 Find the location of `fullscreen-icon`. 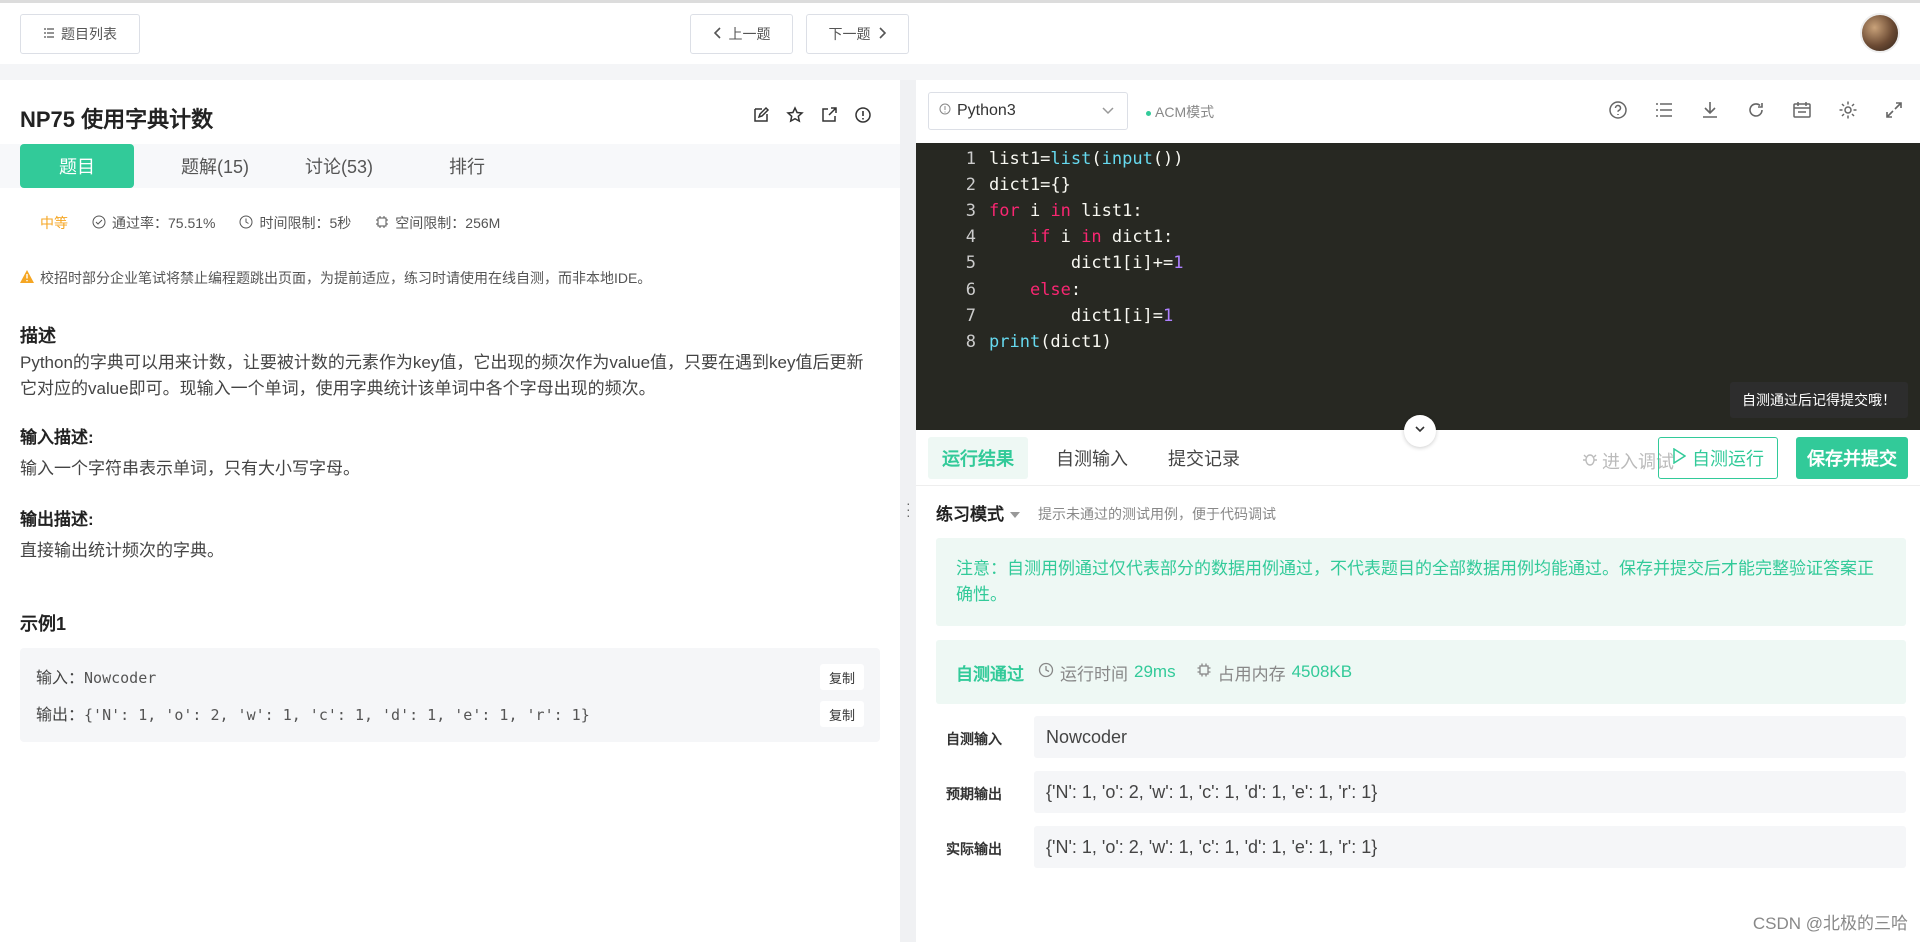

fullscreen-icon is located at coordinates (1894, 110).